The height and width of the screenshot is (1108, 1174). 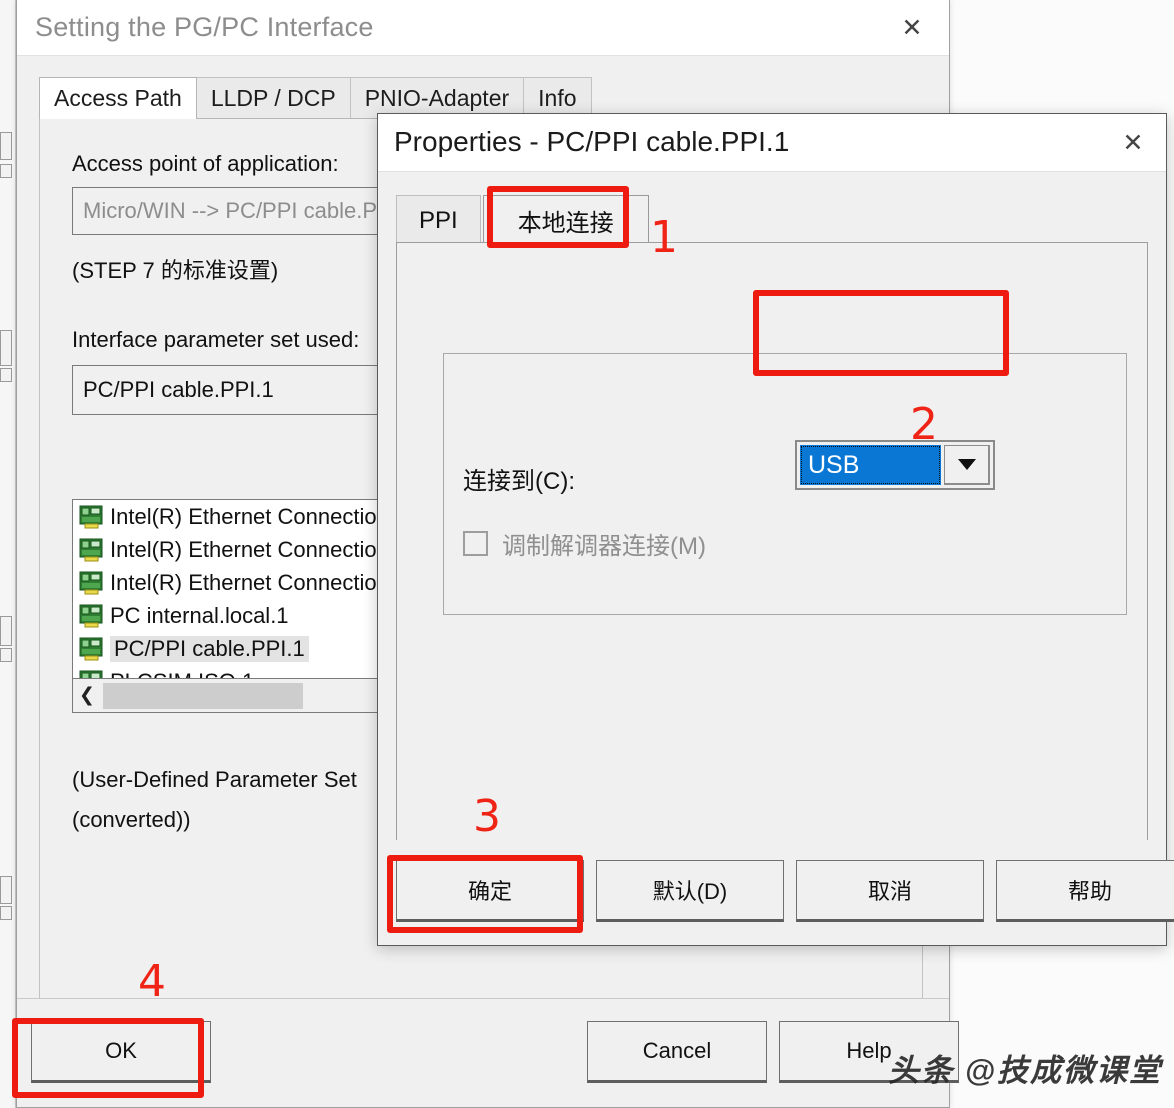 What do you see at coordinates (209, 648) in the screenshot?
I see `list-item-label: PC/PPI cable.PPI.1` at bounding box center [209, 648].